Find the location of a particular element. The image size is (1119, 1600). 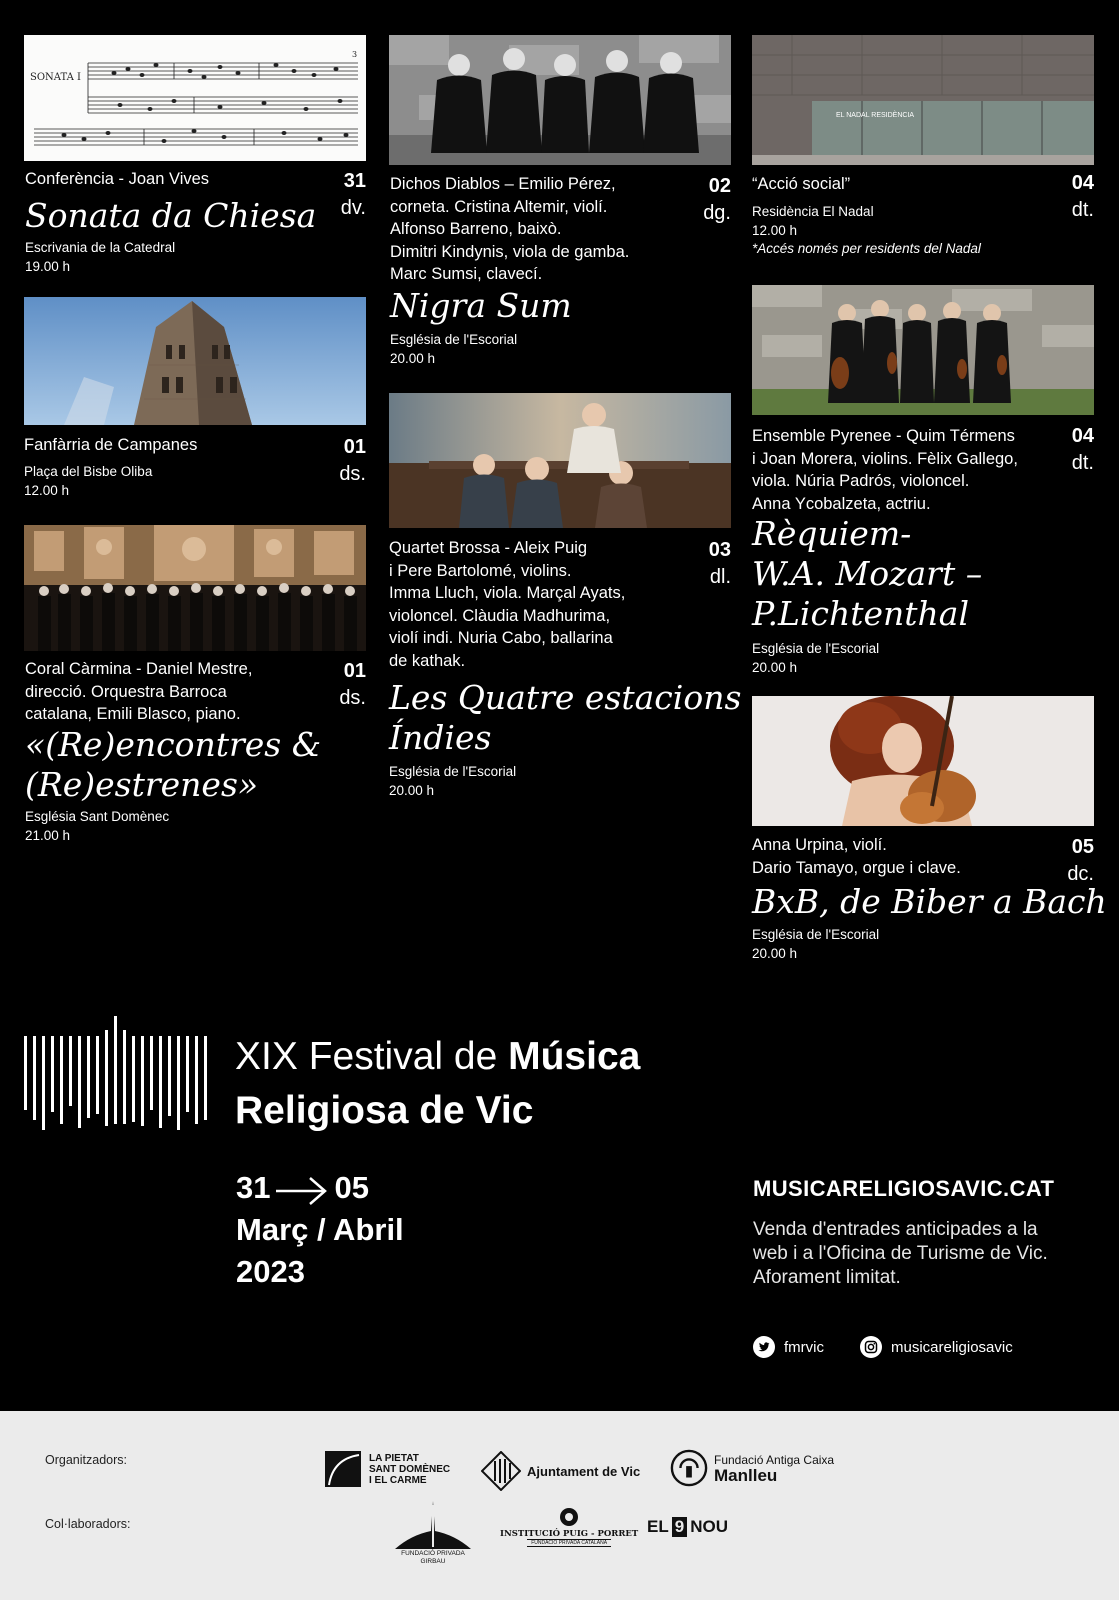

event-7-date: 04 dt. is located at coordinates (1070, 450).